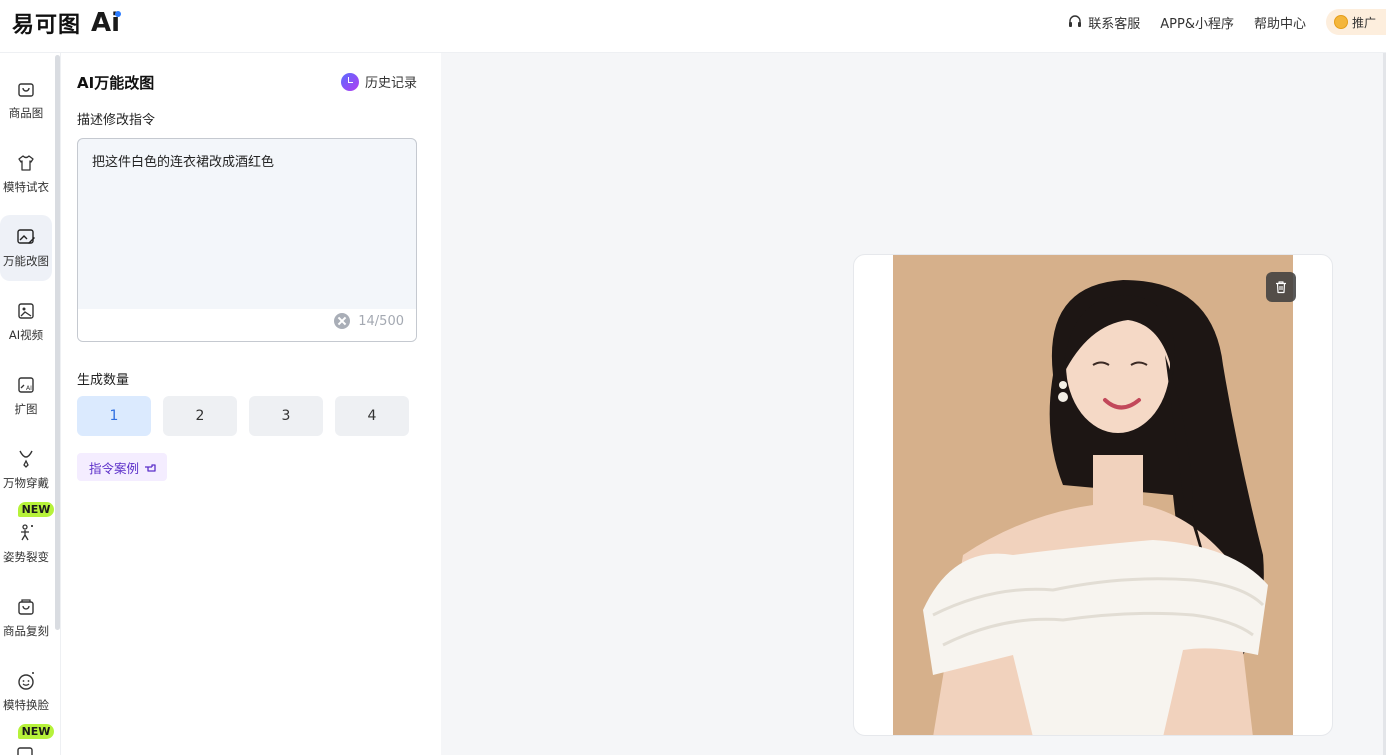  I want to click on bag-icon, so click(26, 90).